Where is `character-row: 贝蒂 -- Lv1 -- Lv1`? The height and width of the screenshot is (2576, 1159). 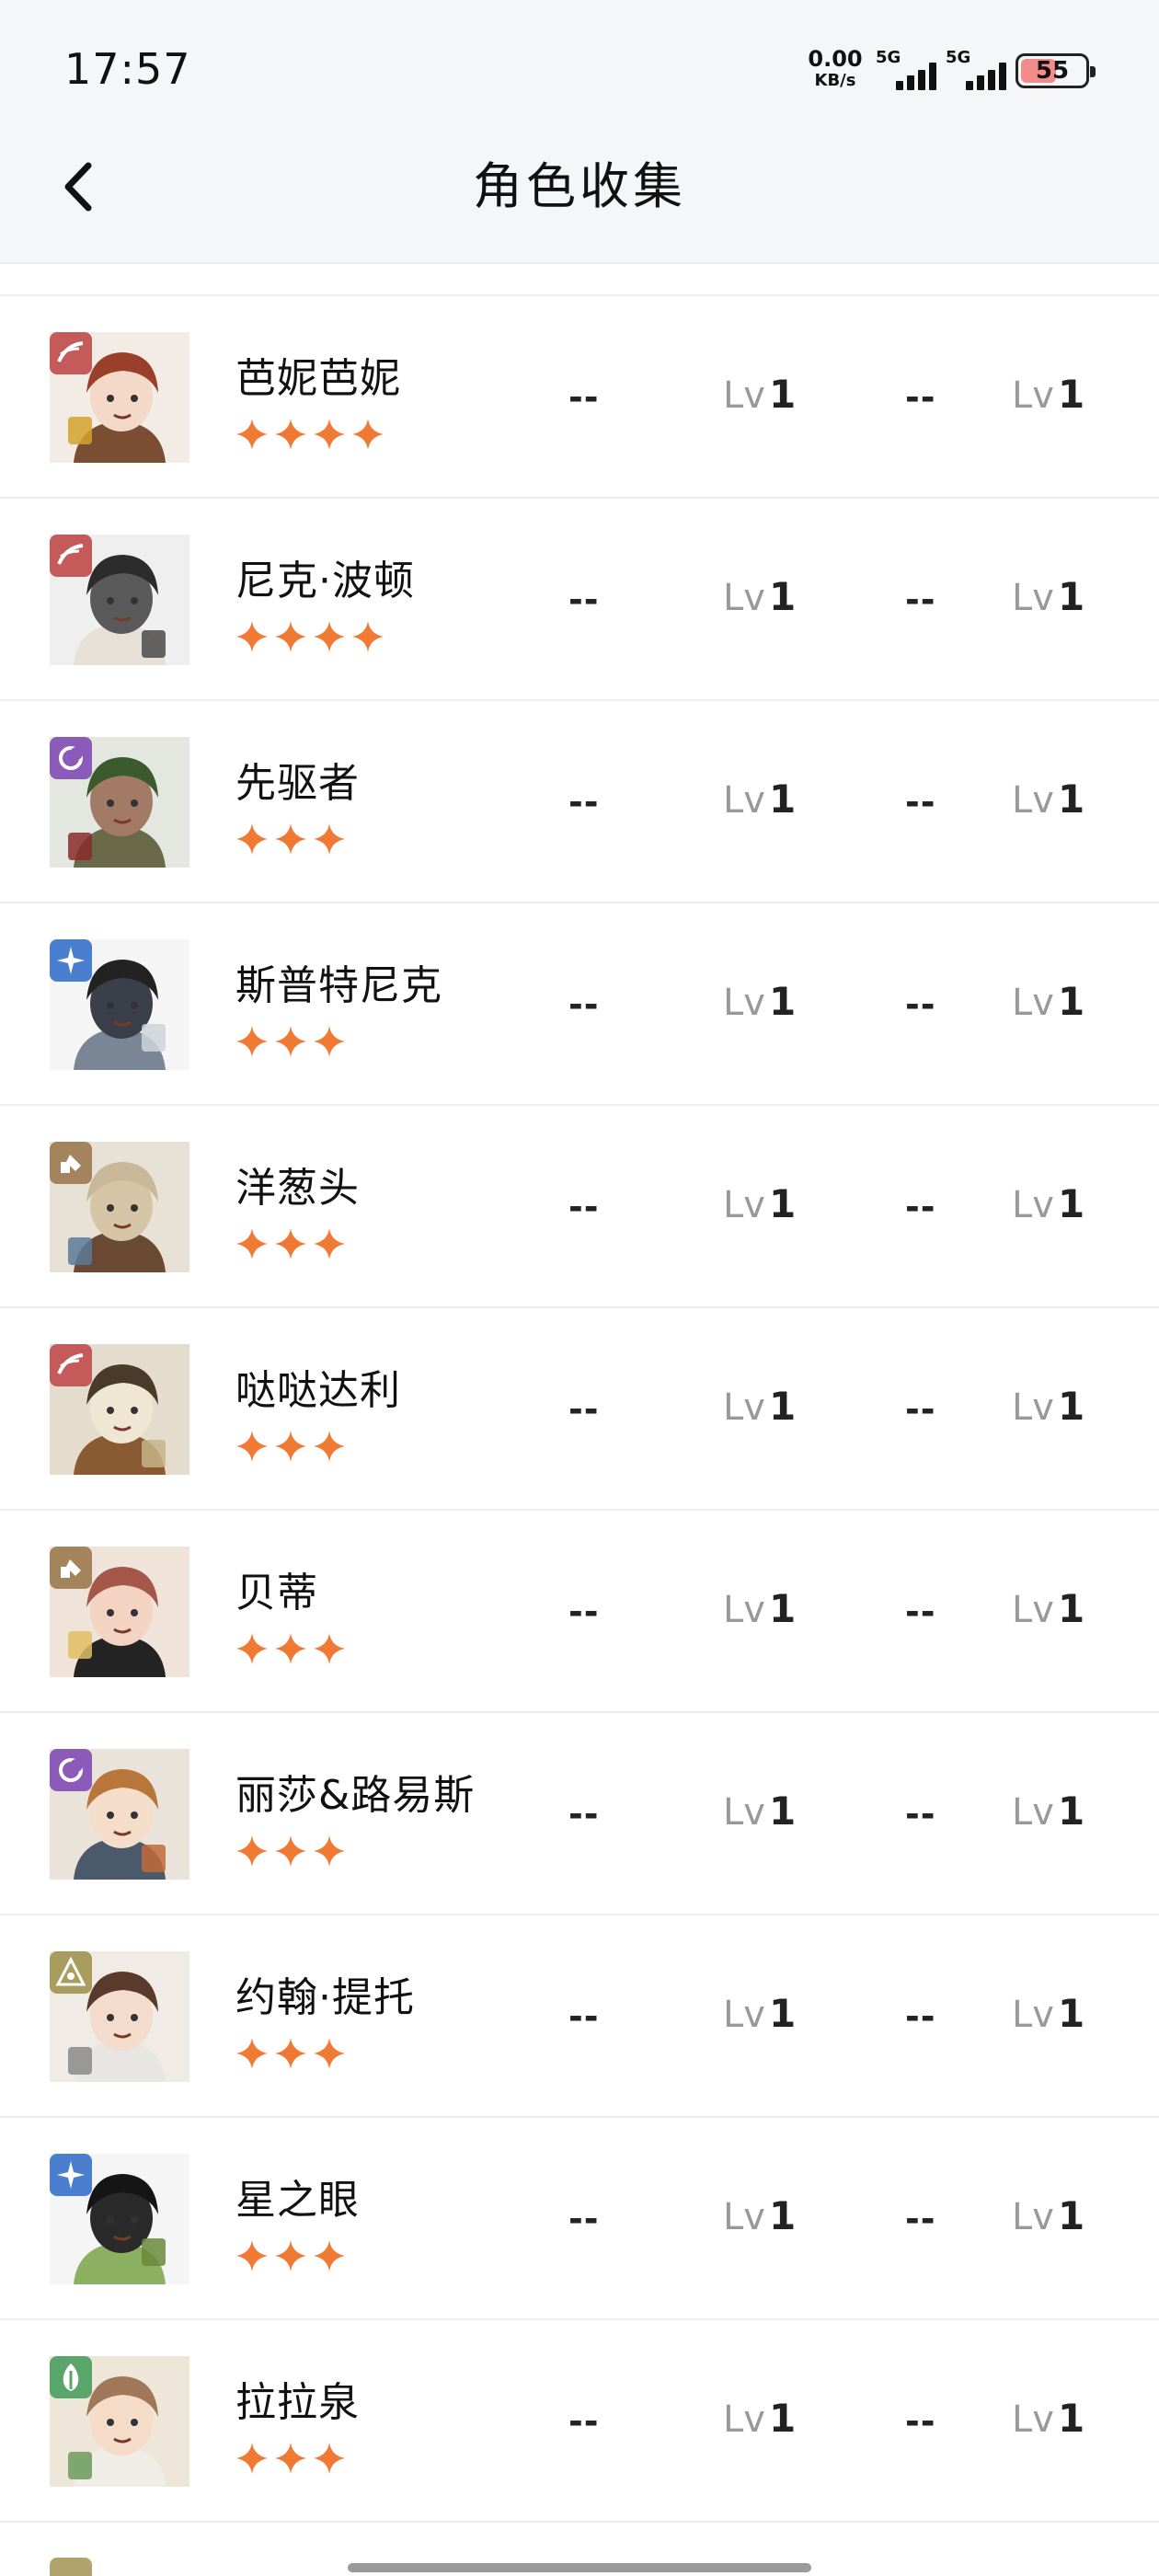
character-row: 贝蒂 -- Lv1 -- Lv1 is located at coordinates (579, 1612).